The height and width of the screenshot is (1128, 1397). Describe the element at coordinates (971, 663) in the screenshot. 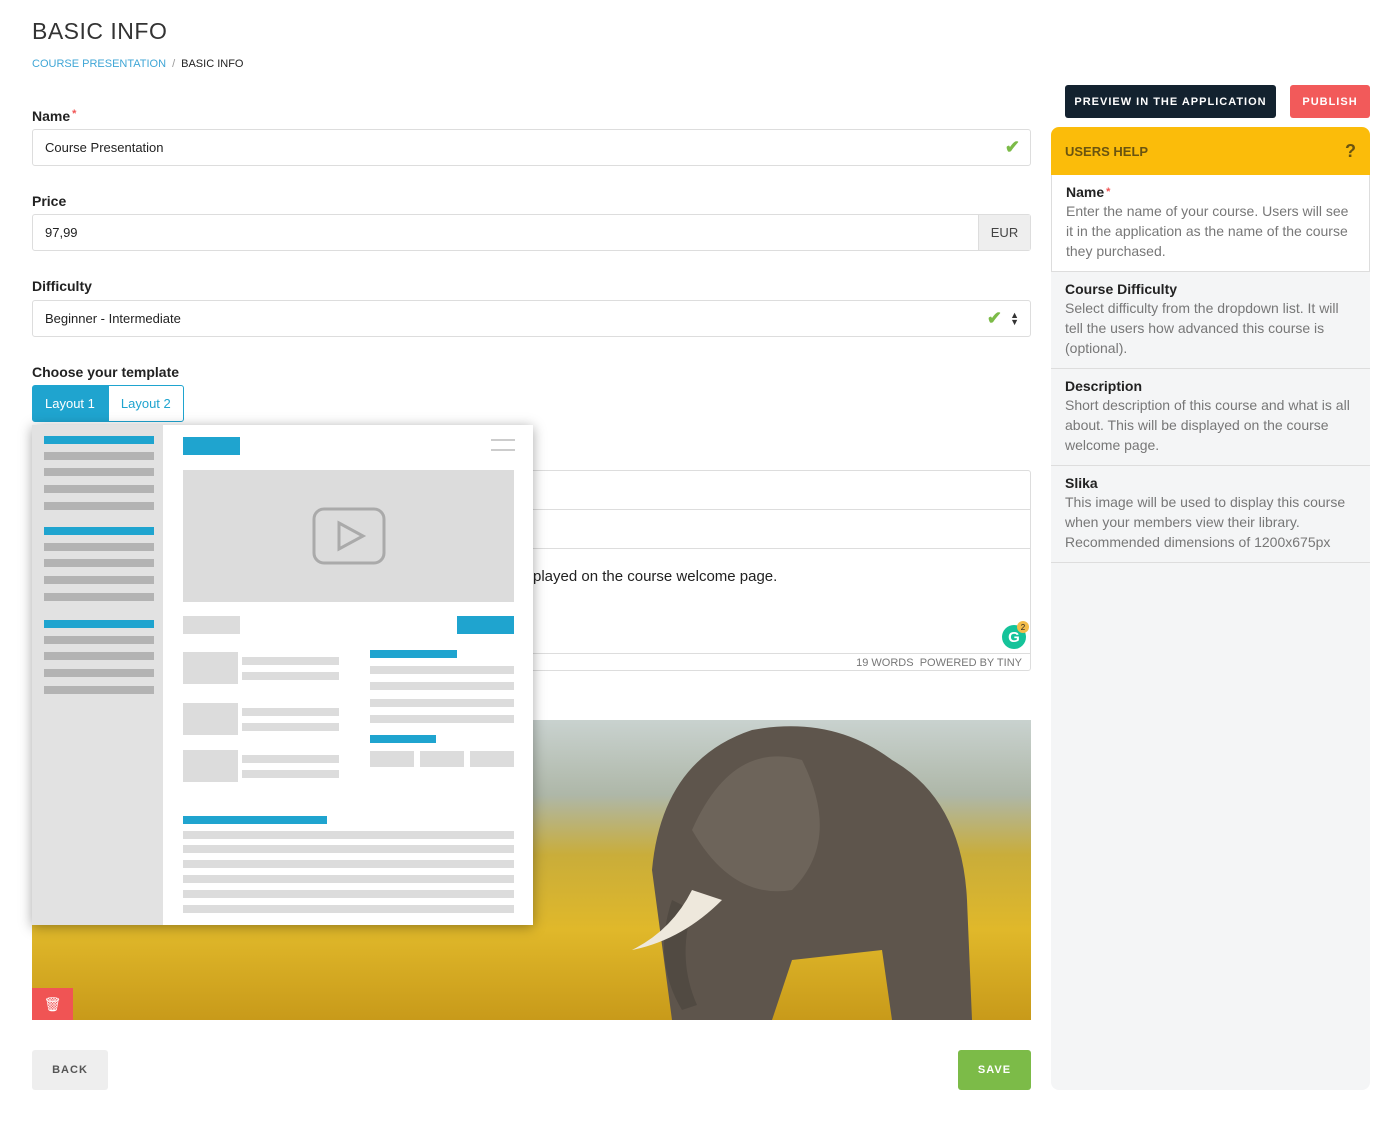

I see `powered-by-tiny: POWERED BY TINY` at that location.